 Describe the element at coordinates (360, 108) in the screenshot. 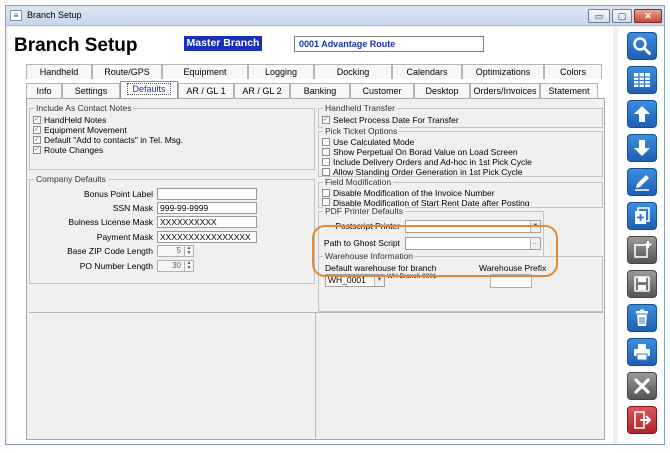

I see `handheld-transfer-heading: Handheld Transfer` at that location.